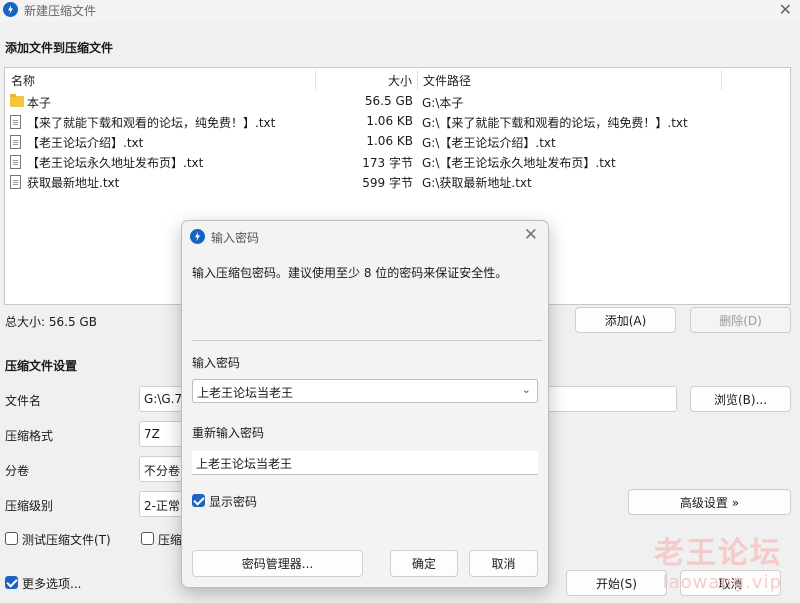 This screenshot has width=800, height=603. Describe the element at coordinates (245, 393) in the screenshot. I see `password-value: 上老王论坛当老王` at that location.